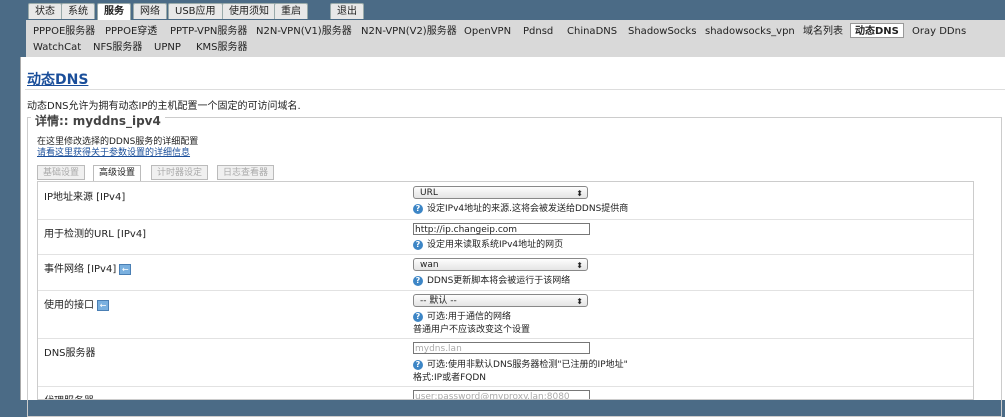 The image size is (1005, 417). I want to click on bind-interface-help-text: 可选:用于通信的网络, so click(469, 317).